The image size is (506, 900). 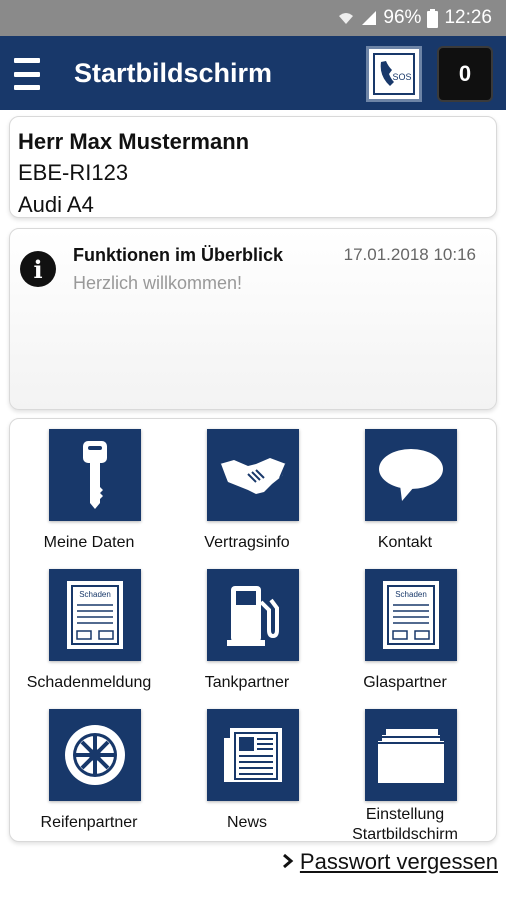 What do you see at coordinates (411, 755) in the screenshot?
I see `folder-icon` at bounding box center [411, 755].